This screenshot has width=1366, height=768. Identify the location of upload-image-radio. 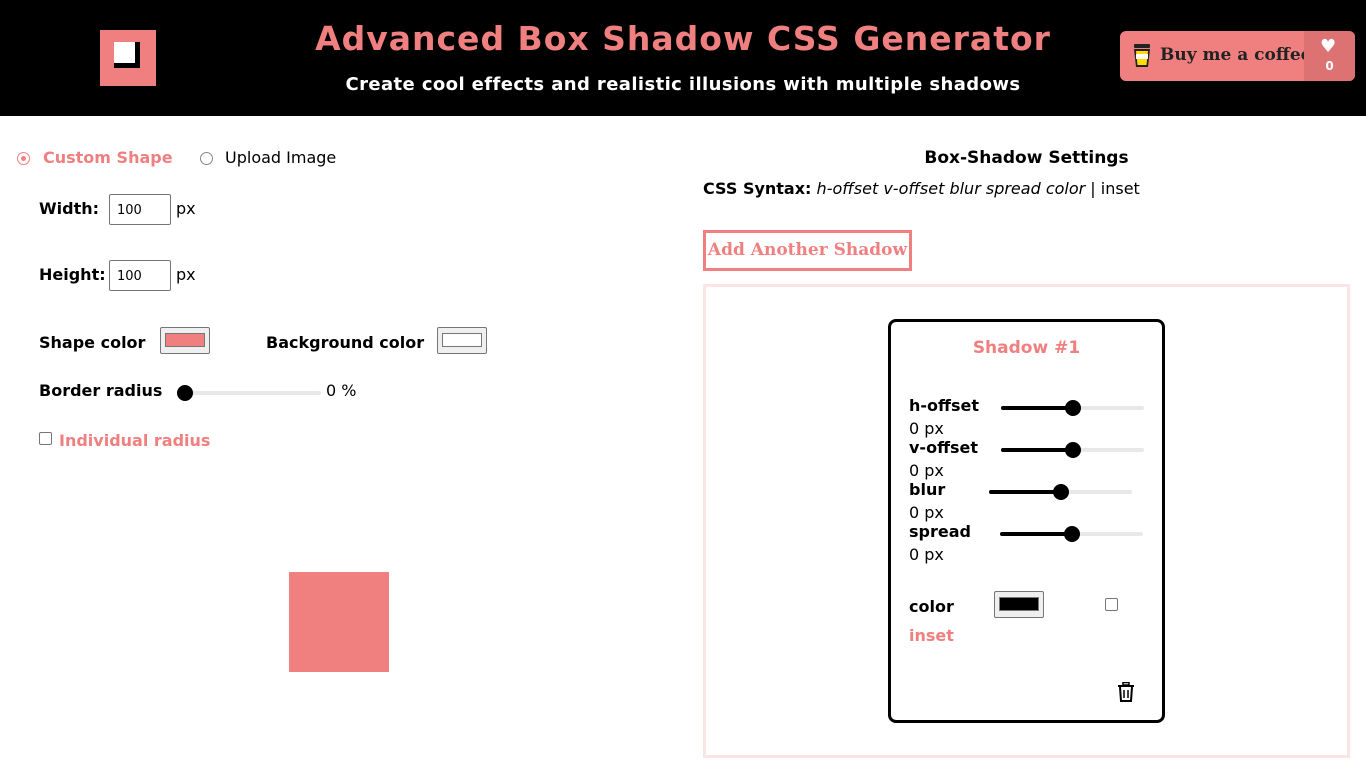
(206, 158).